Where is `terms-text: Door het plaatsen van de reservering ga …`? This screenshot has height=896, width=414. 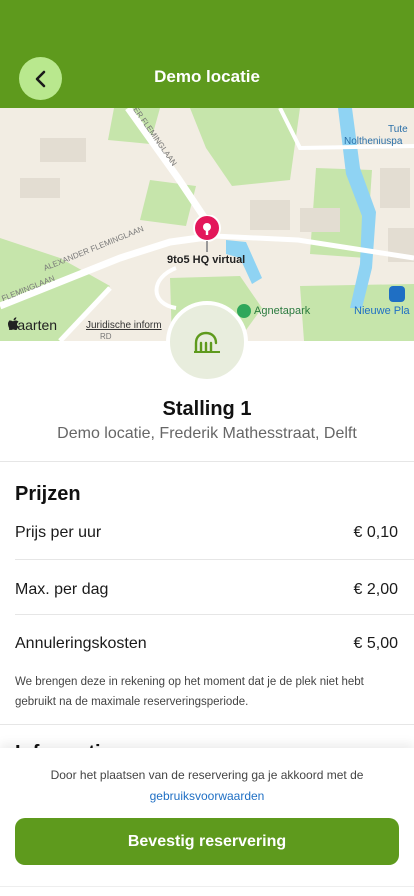 terms-text: Door het plaatsen van de reservering ga … is located at coordinates (207, 775).